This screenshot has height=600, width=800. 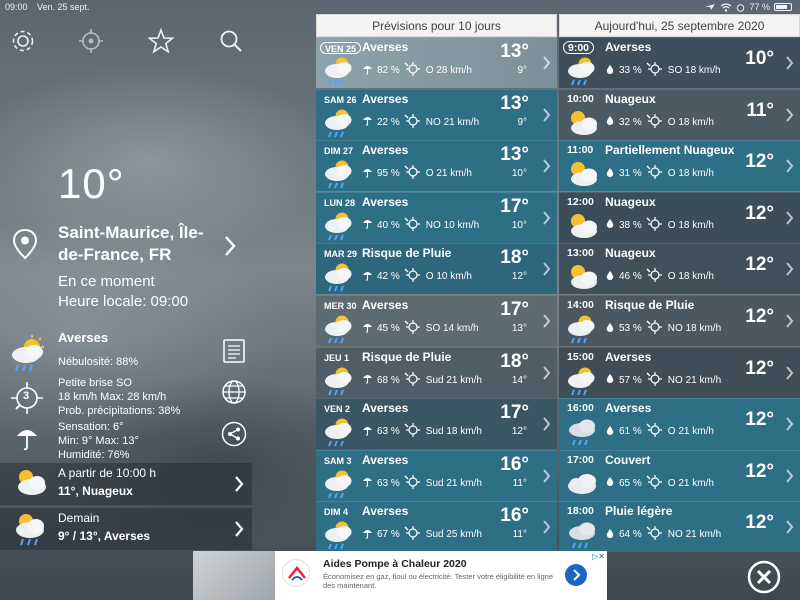 What do you see at coordinates (234, 392) in the screenshot?
I see `globe-icon` at bounding box center [234, 392].